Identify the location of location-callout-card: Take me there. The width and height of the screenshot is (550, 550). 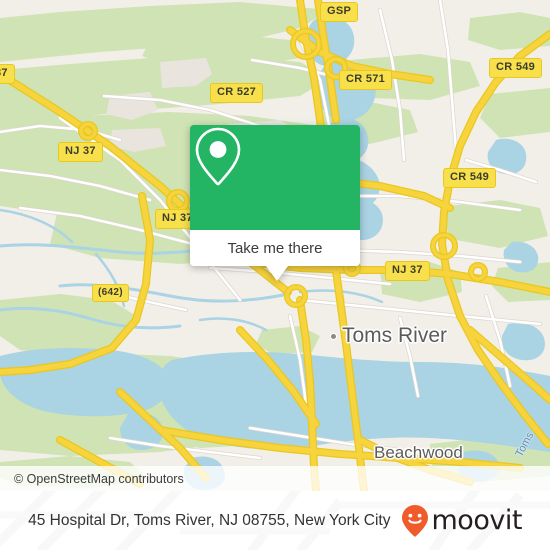
(275, 203).